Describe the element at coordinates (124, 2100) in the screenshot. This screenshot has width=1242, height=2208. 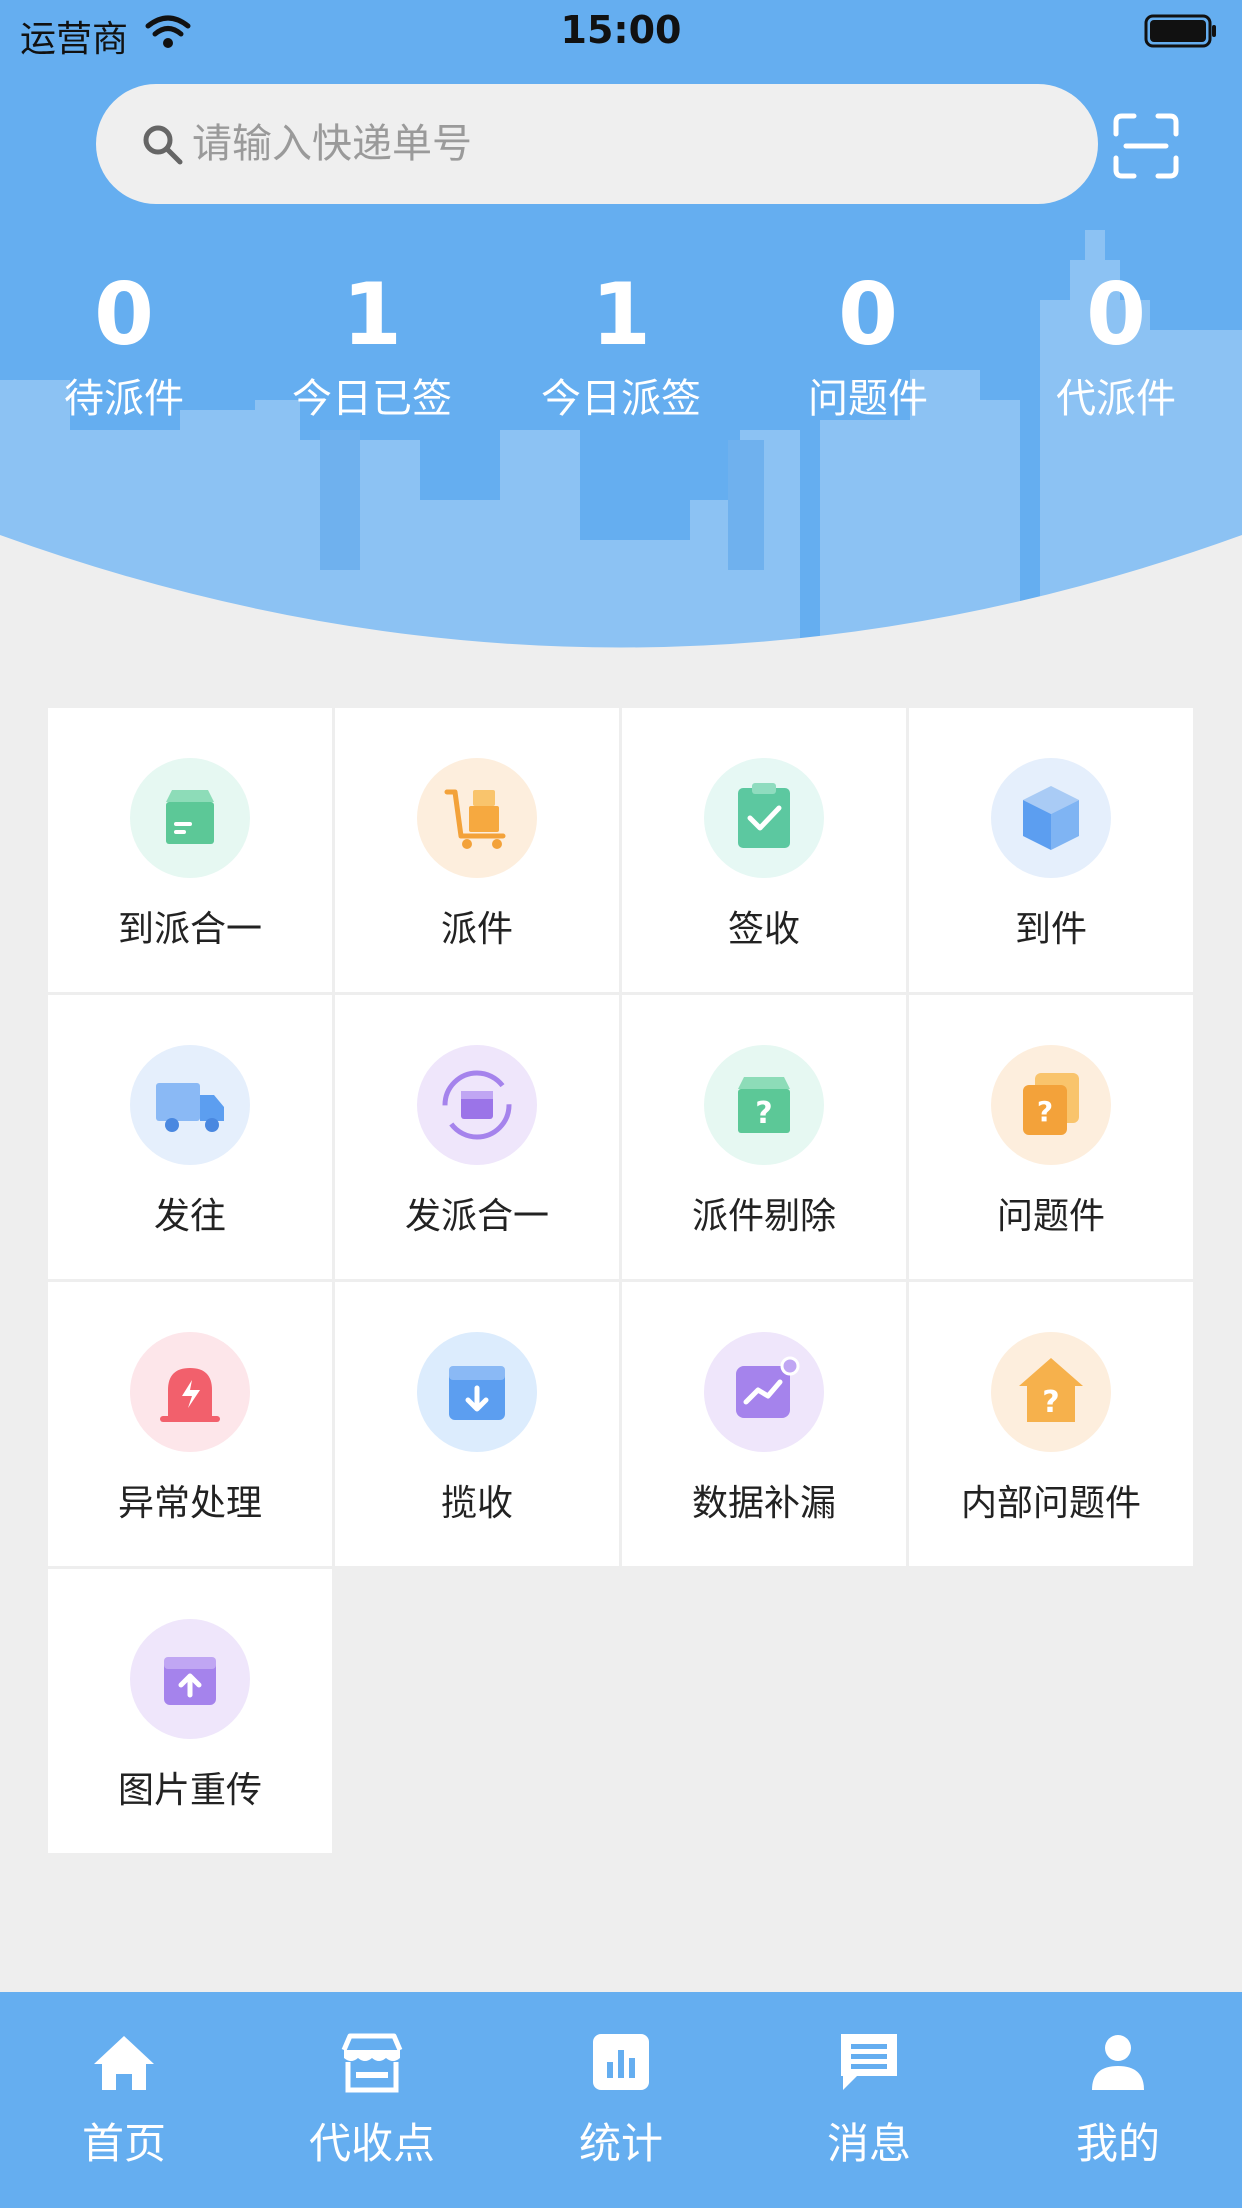
I see `tab-home: 首页` at that location.